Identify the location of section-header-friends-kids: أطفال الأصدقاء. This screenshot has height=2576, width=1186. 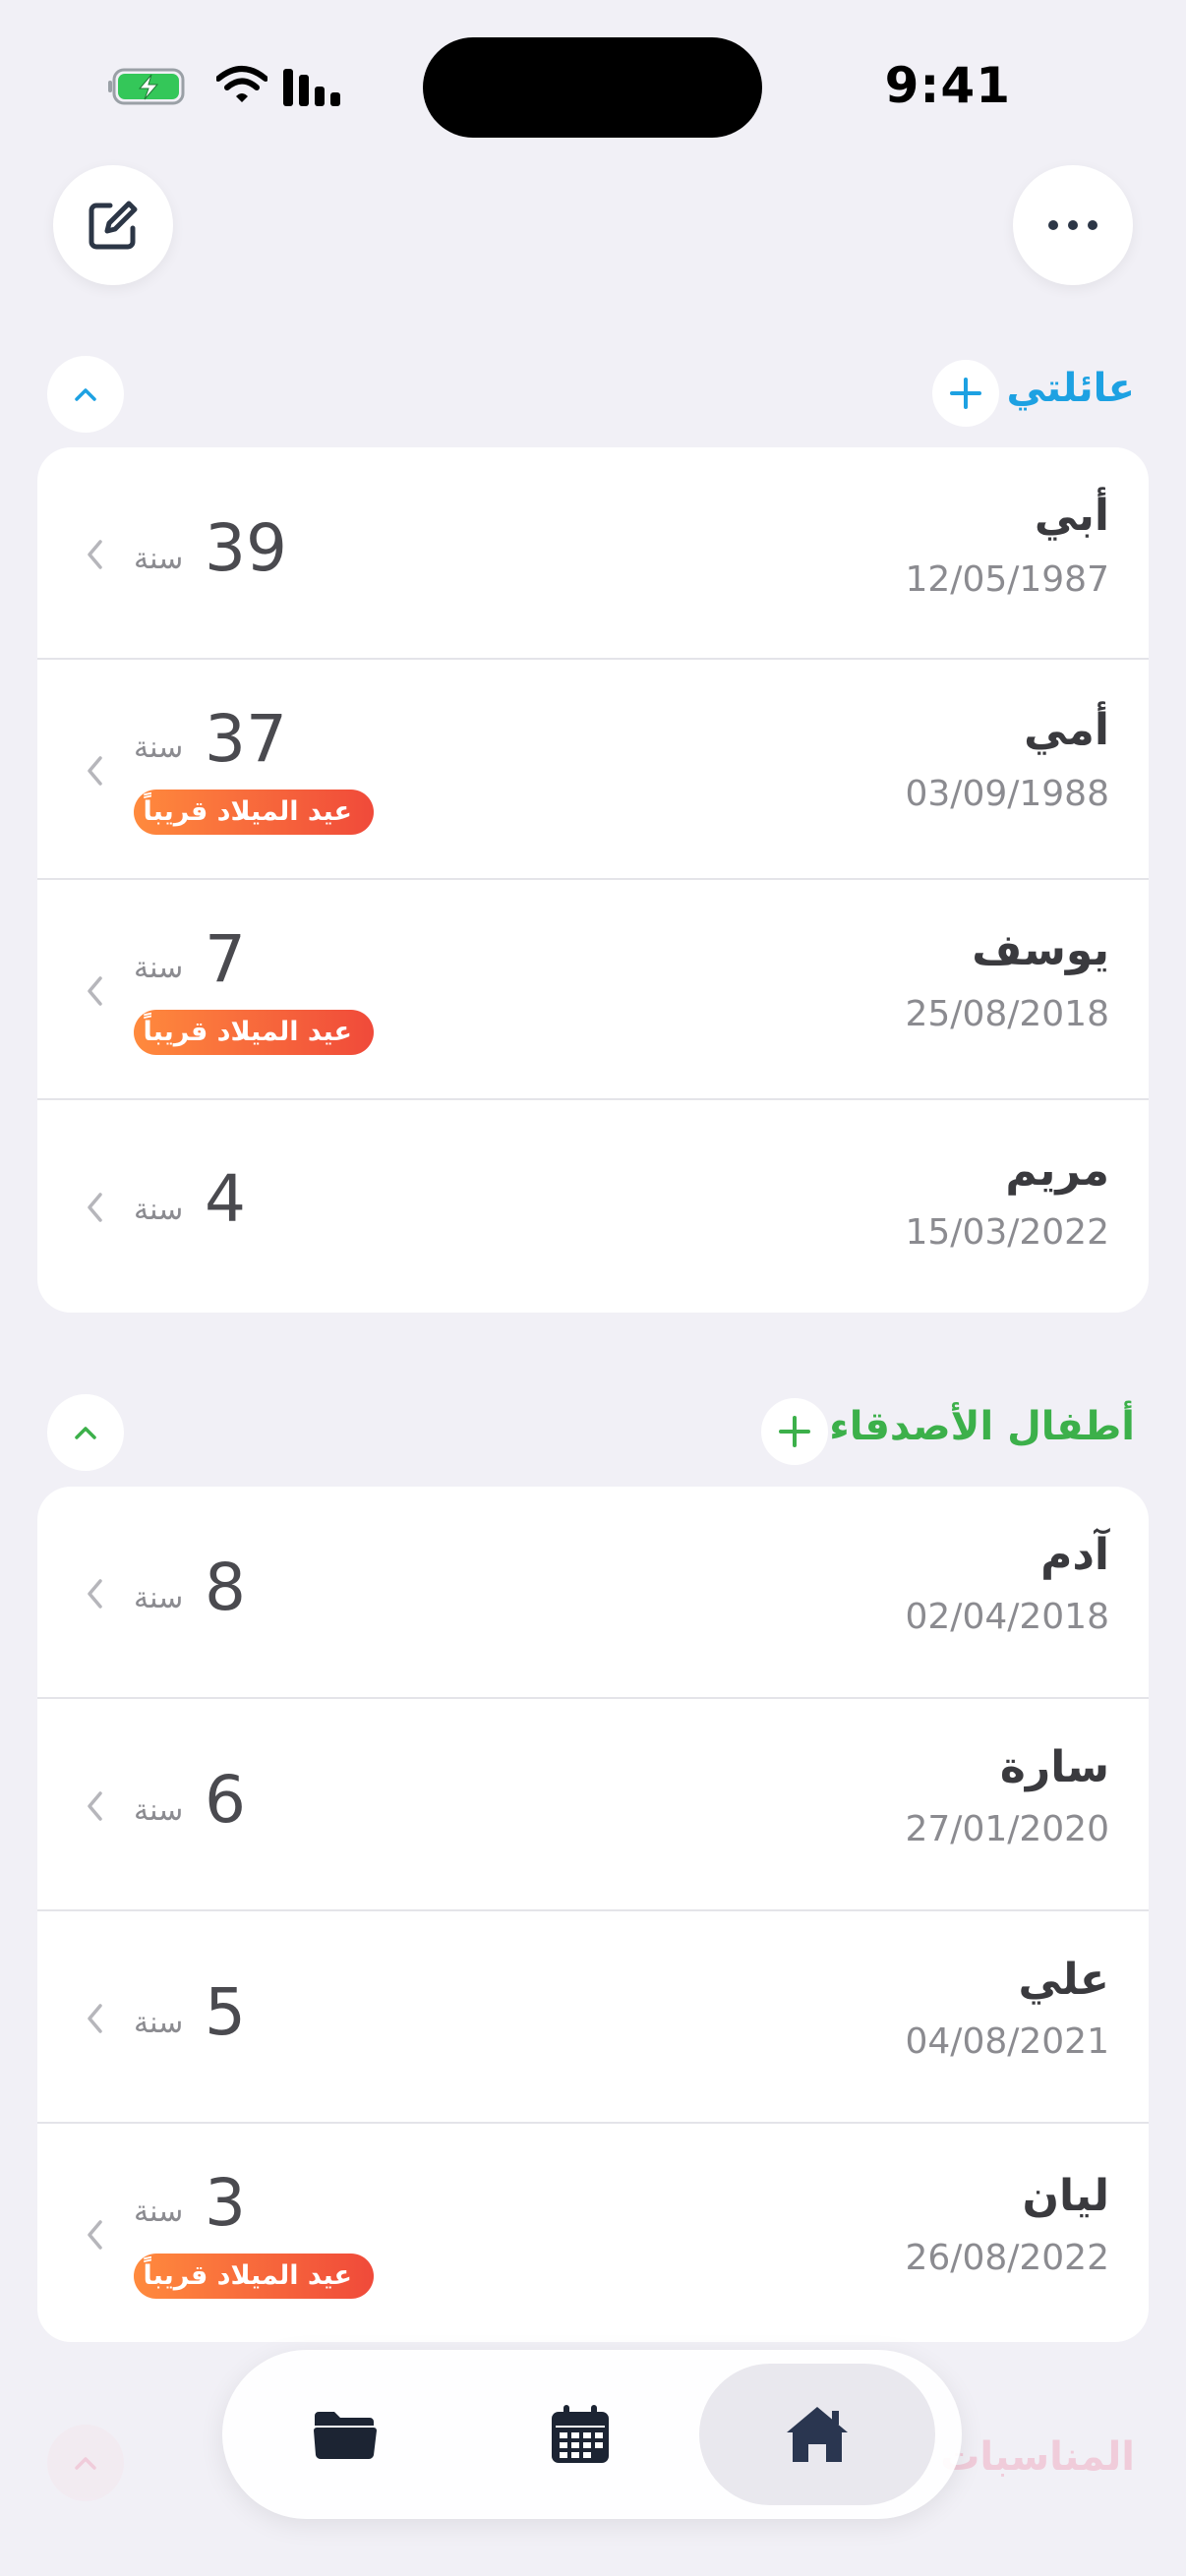
(593, 1433).